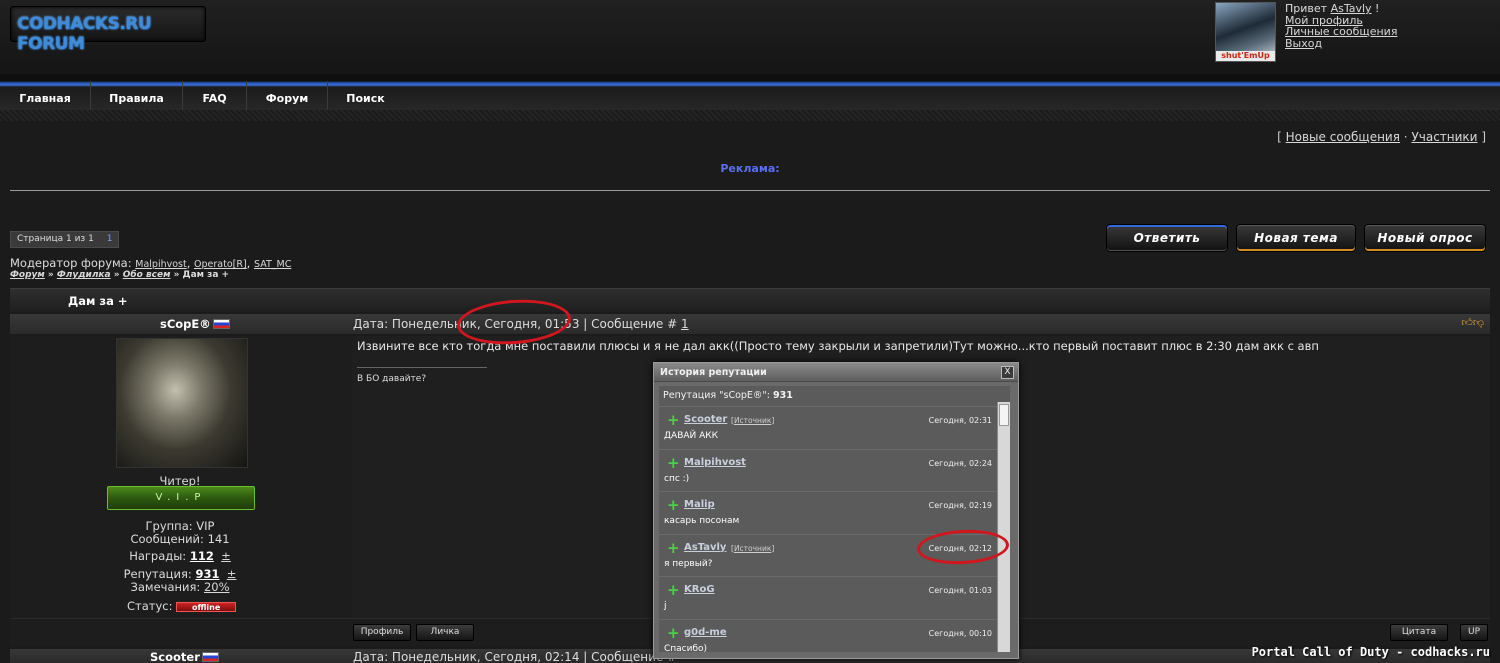  Describe the element at coordinates (1474, 632) in the screenshot. I see `up-button: UP` at that location.